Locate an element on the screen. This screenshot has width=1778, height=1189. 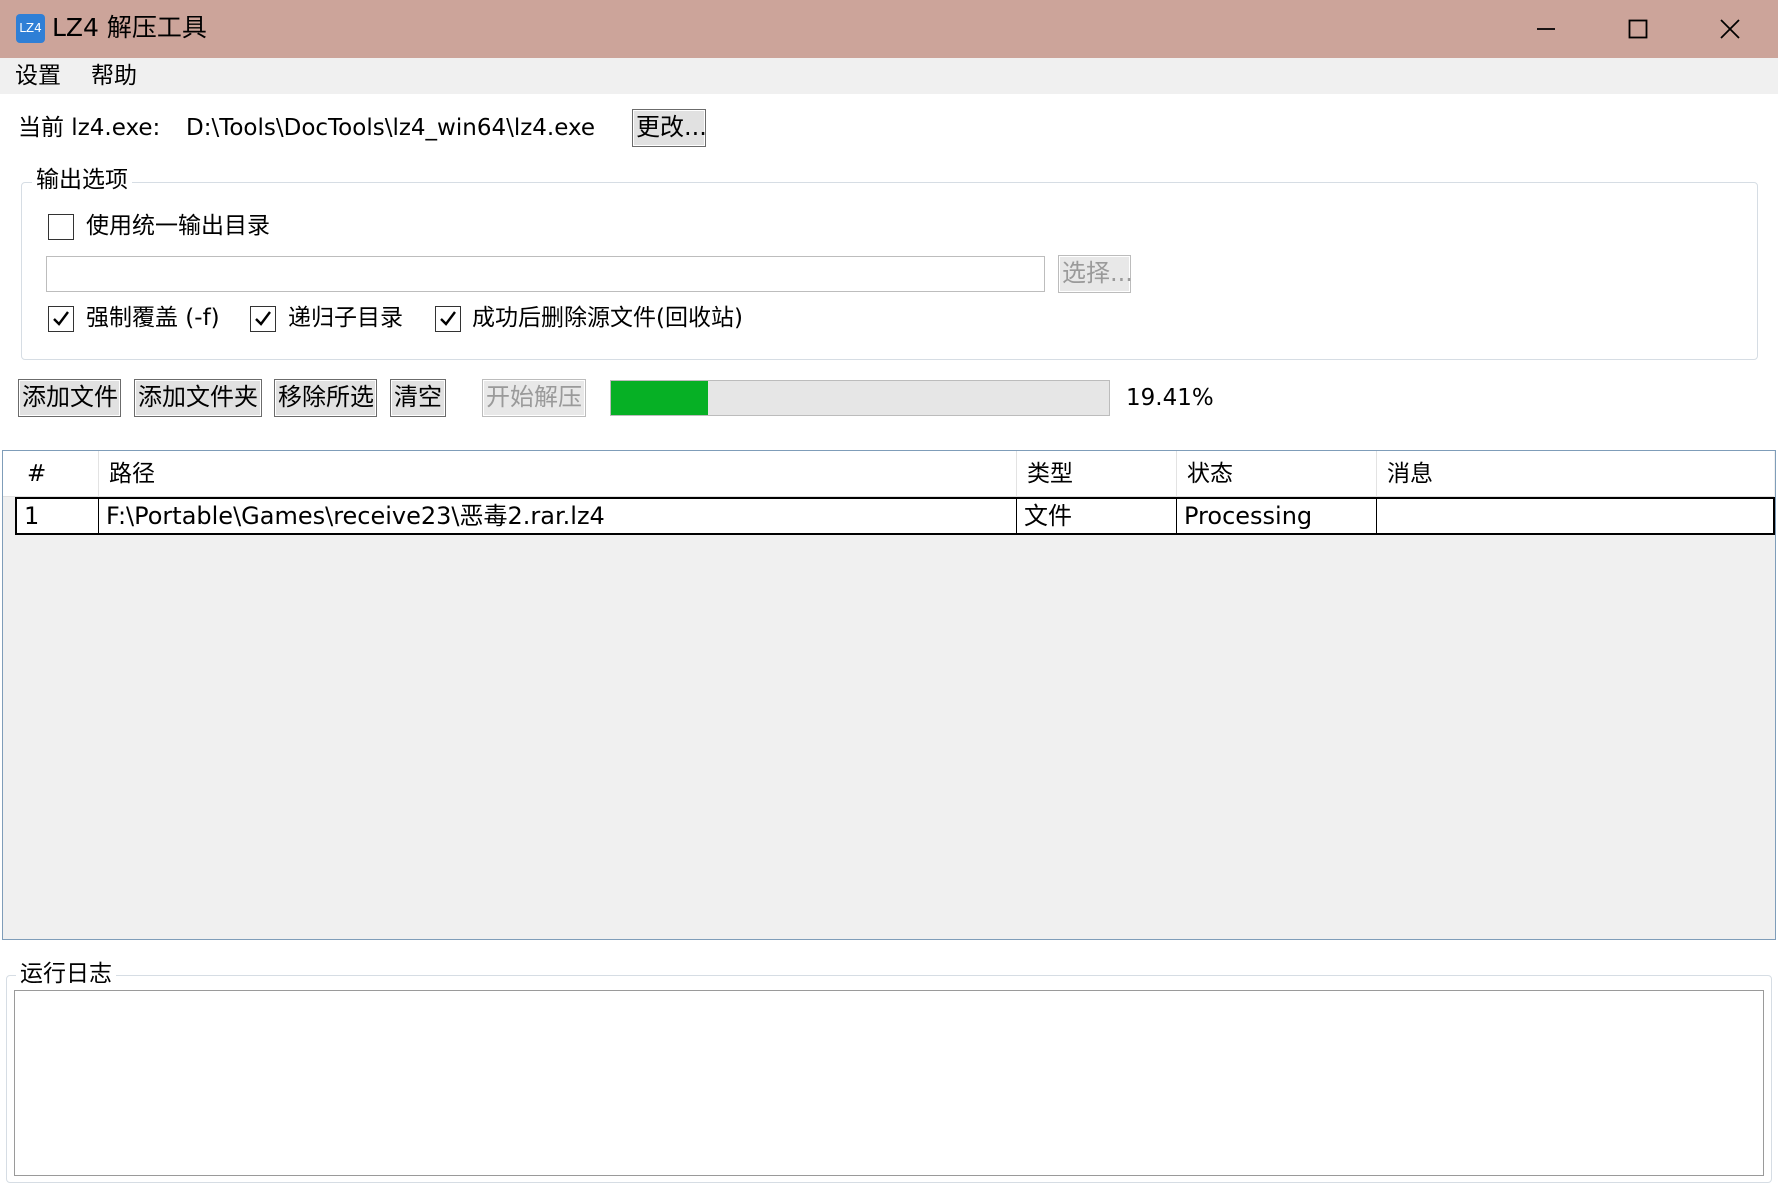
recursive-label: 递归子目录 is located at coordinates (345, 318).